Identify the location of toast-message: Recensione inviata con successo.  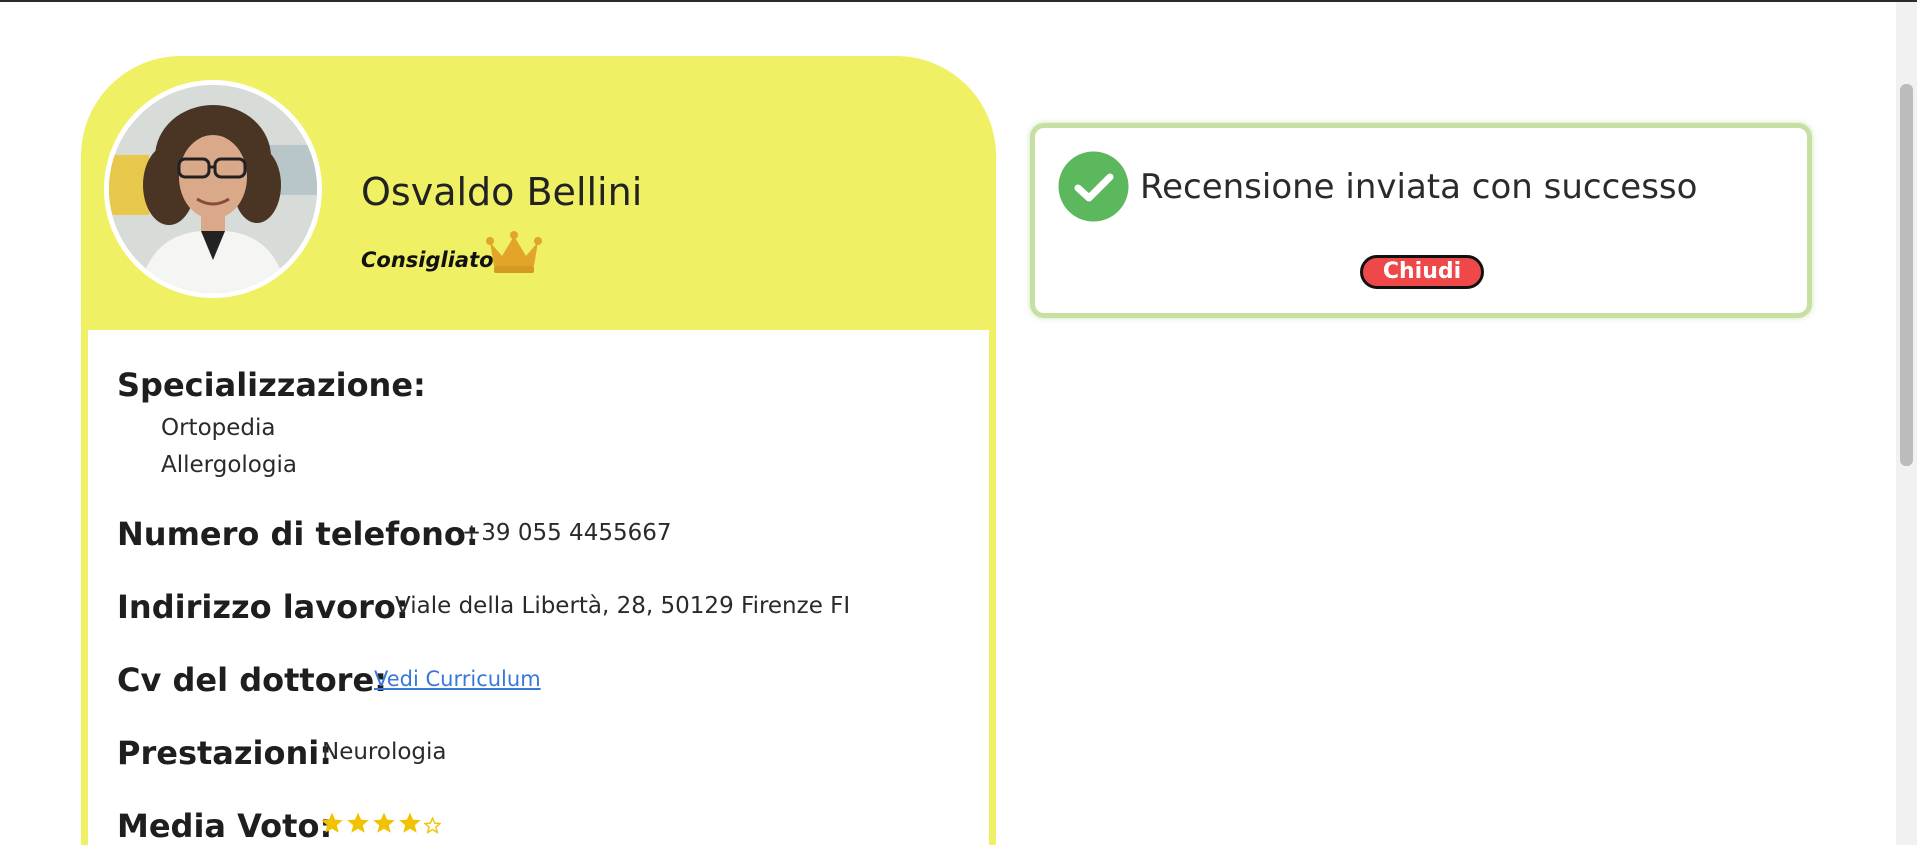
(1419, 187).